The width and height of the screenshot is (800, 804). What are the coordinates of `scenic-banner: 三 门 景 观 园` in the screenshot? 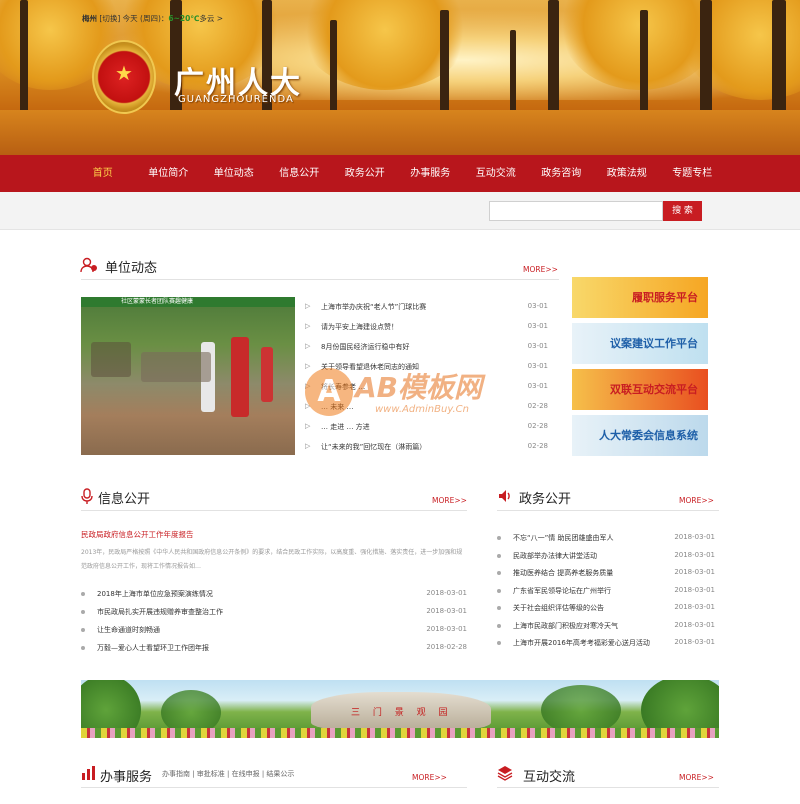 It's located at (400, 709).